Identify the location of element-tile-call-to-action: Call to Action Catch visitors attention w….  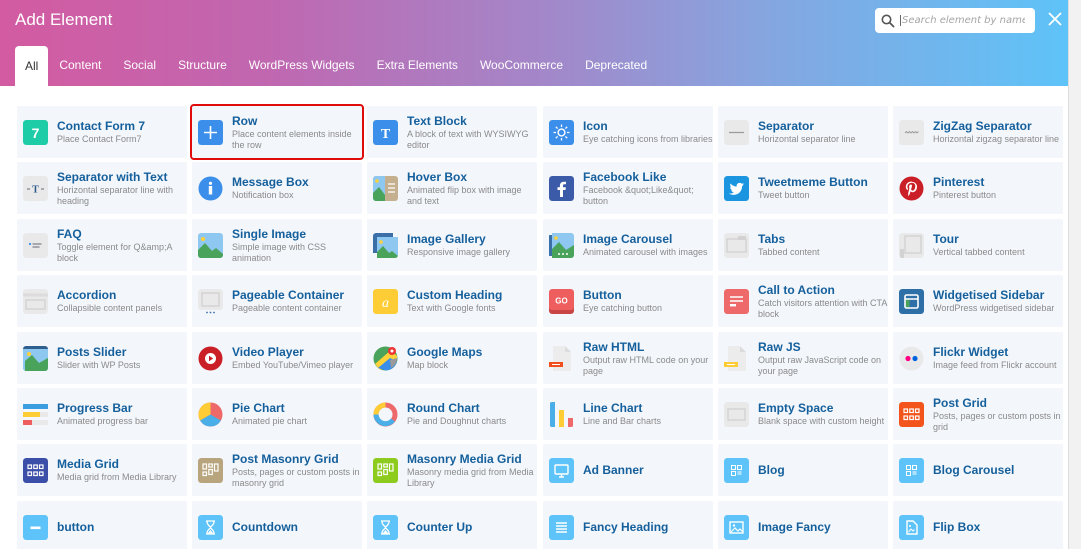
(803, 301).